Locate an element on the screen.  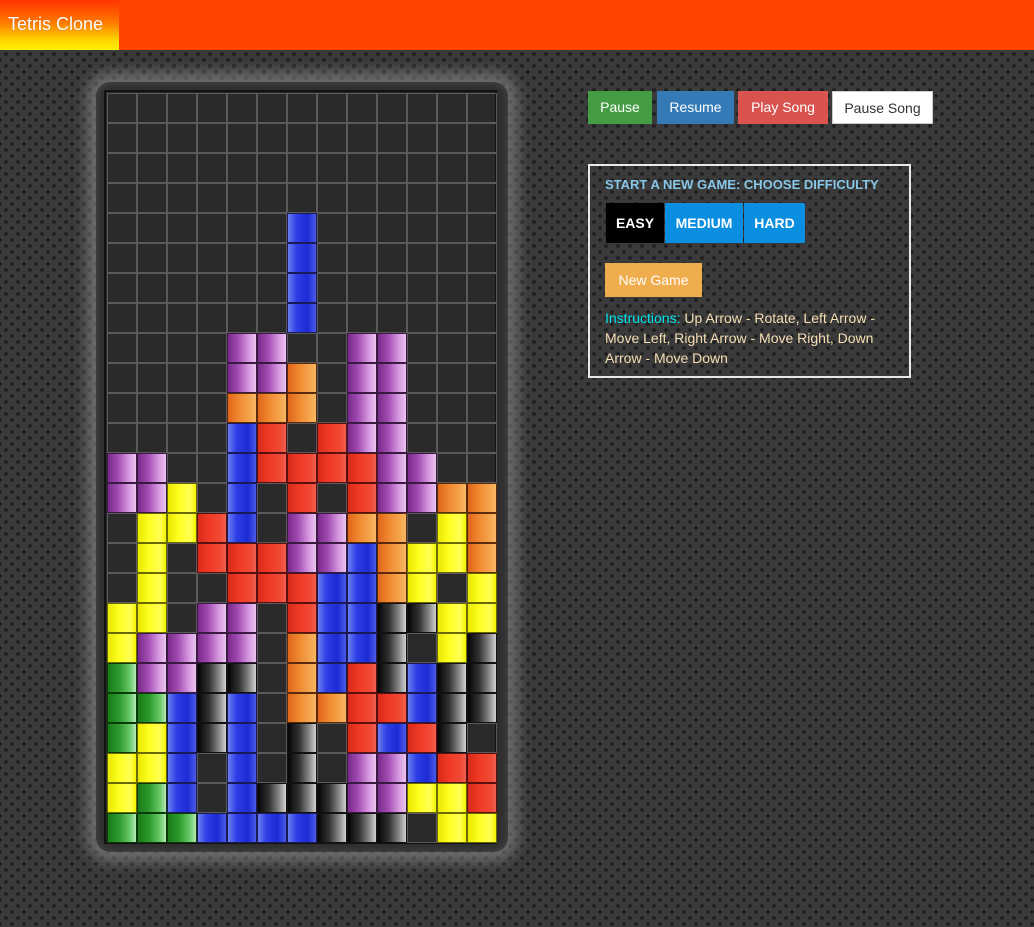
difficulty-hard-button: HARD is located at coordinates (774, 223).